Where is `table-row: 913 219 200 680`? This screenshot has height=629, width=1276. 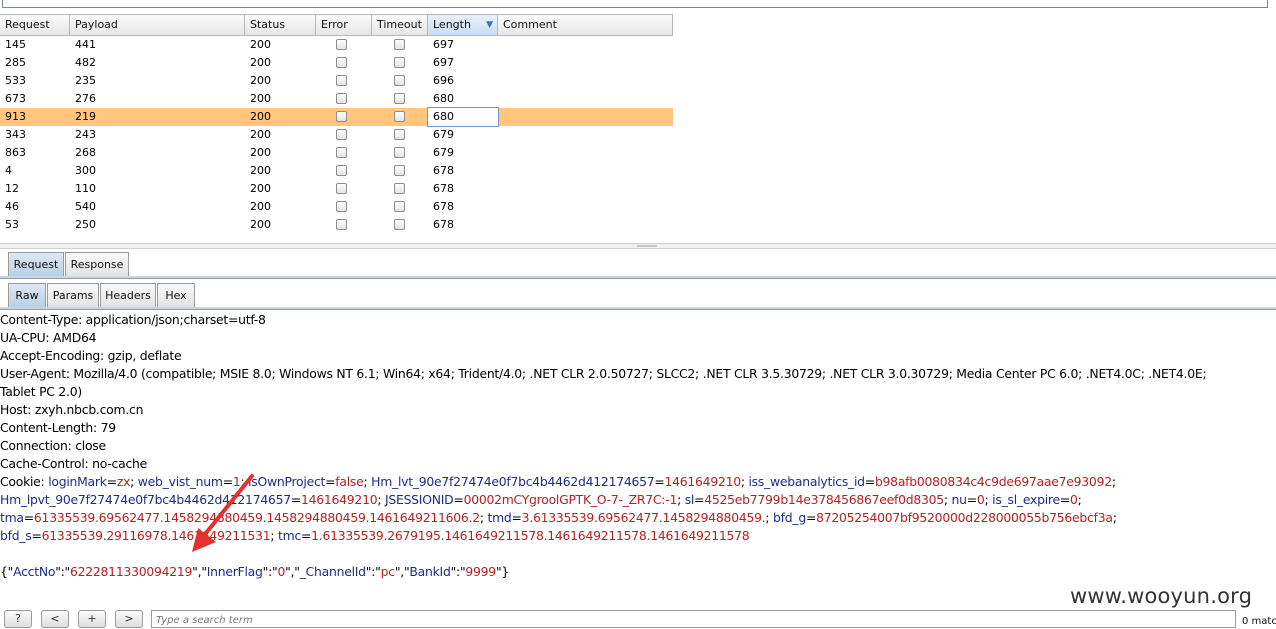 table-row: 913 219 200 680 is located at coordinates (336, 117).